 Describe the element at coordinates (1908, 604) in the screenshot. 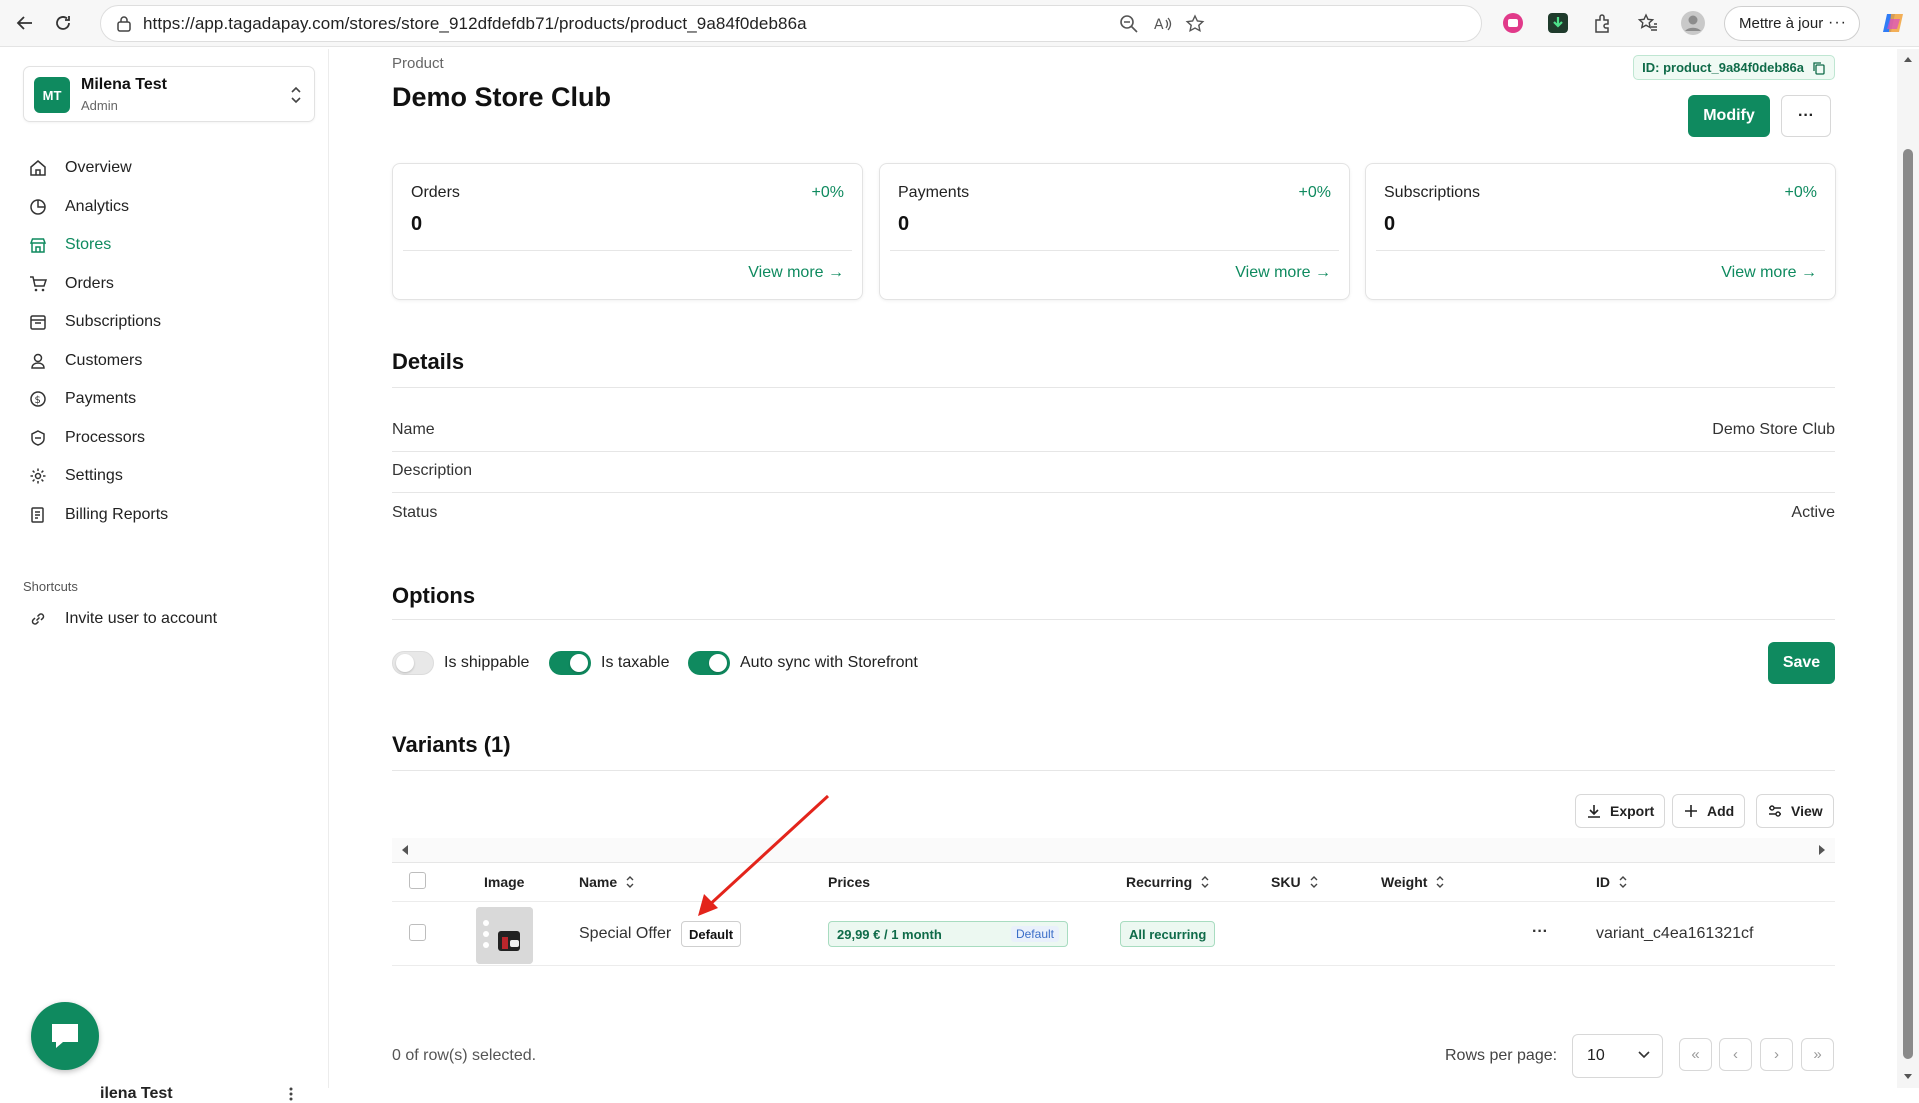

I see `scrollbar-thumb` at that location.